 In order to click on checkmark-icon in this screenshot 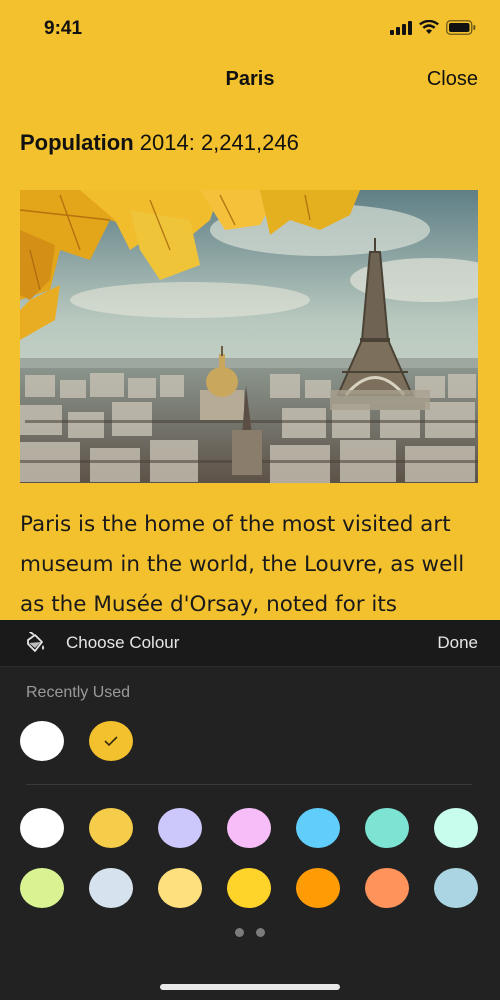, I will do `click(111, 741)`.